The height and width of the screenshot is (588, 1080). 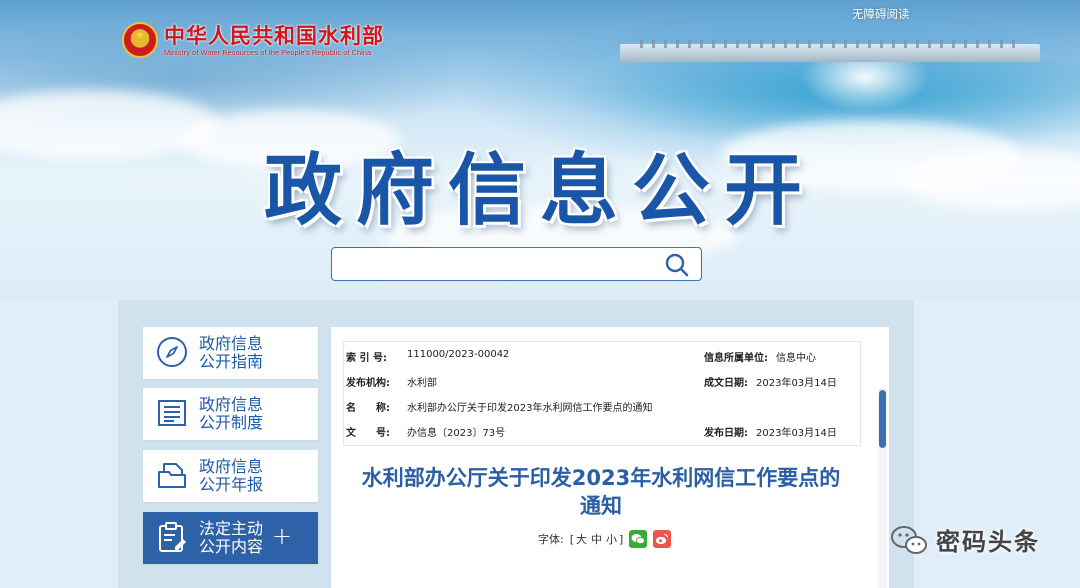 What do you see at coordinates (530, 408) in the screenshot?
I see `name-value: 水利部办公厅关于印发2023年水利网信工作要点的通知` at bounding box center [530, 408].